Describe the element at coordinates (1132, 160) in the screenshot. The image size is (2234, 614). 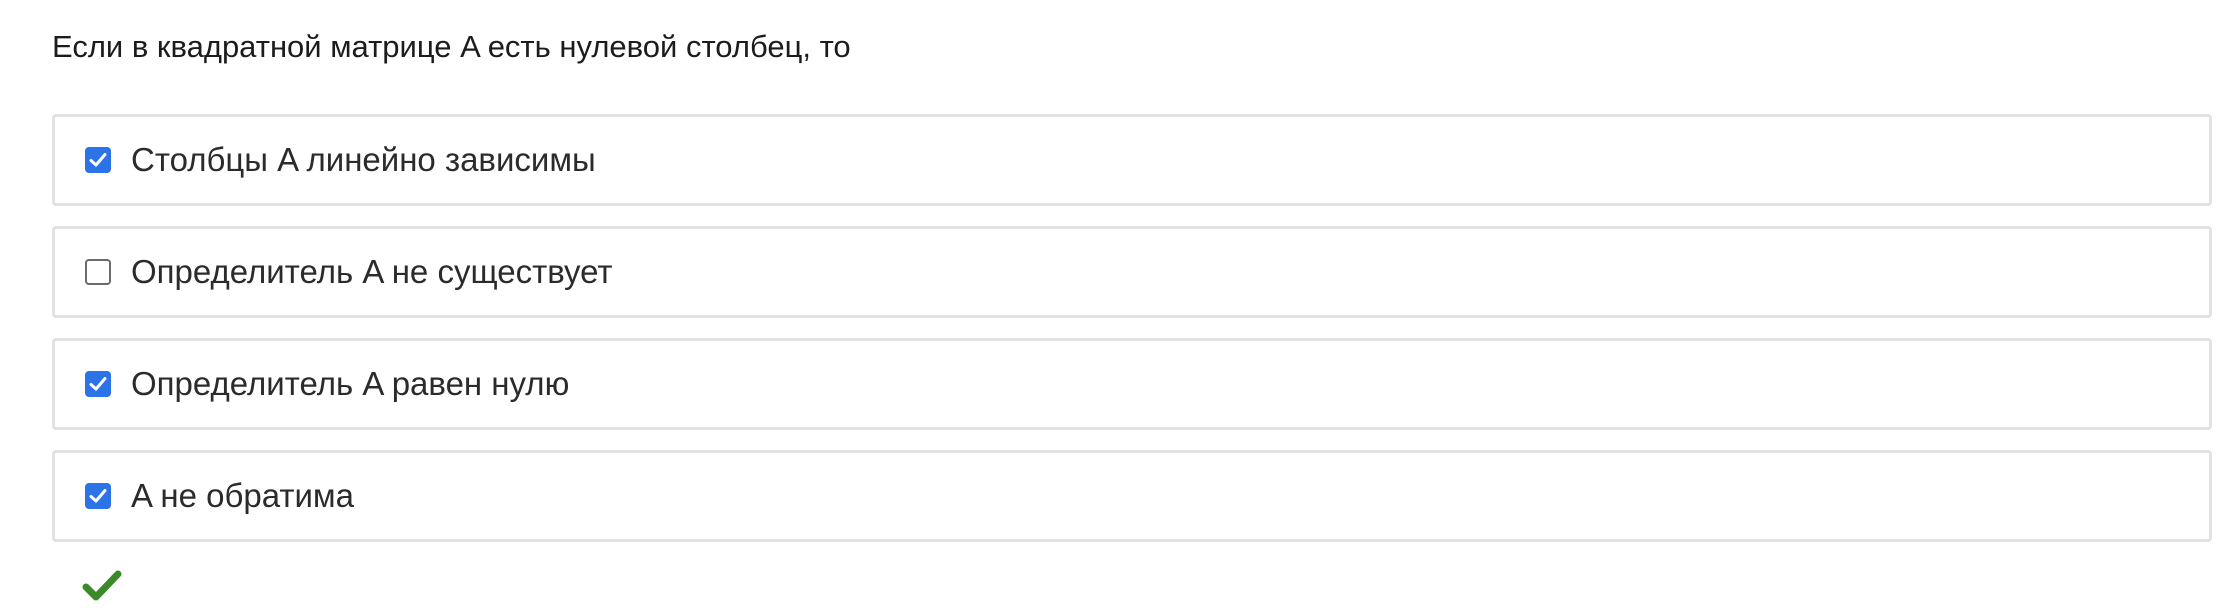
I see `option-1: Столбцы A линейно зависимы` at that location.